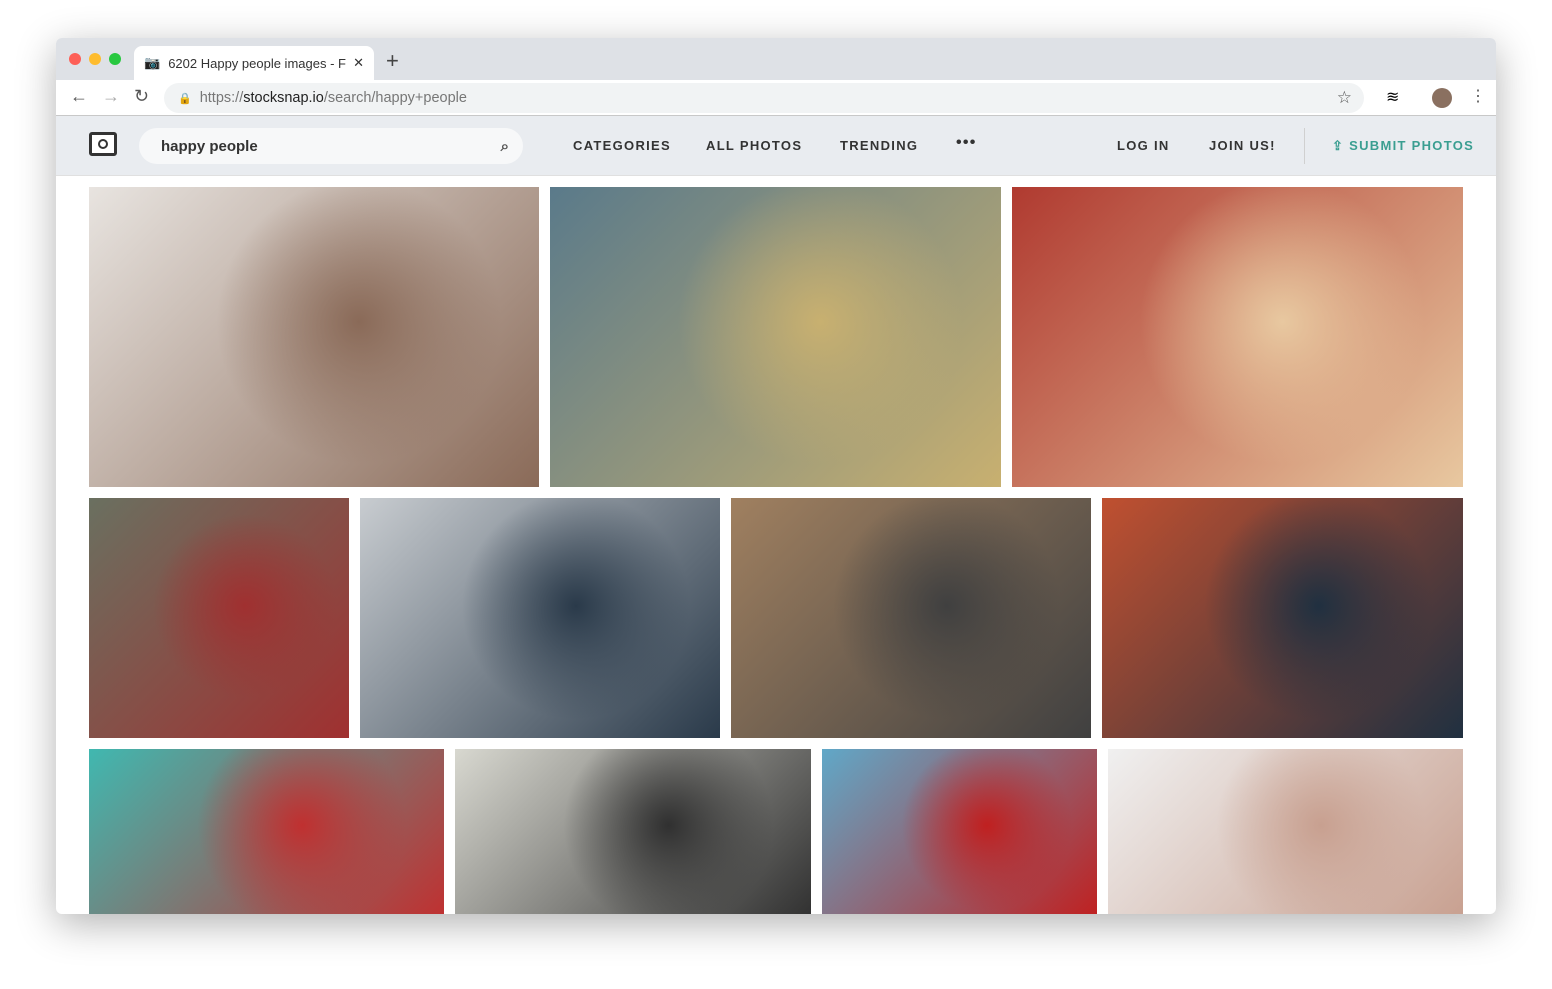 The height and width of the screenshot is (989, 1552). What do you see at coordinates (622, 145) in the screenshot?
I see `nav-categories: CATEGORIES` at bounding box center [622, 145].